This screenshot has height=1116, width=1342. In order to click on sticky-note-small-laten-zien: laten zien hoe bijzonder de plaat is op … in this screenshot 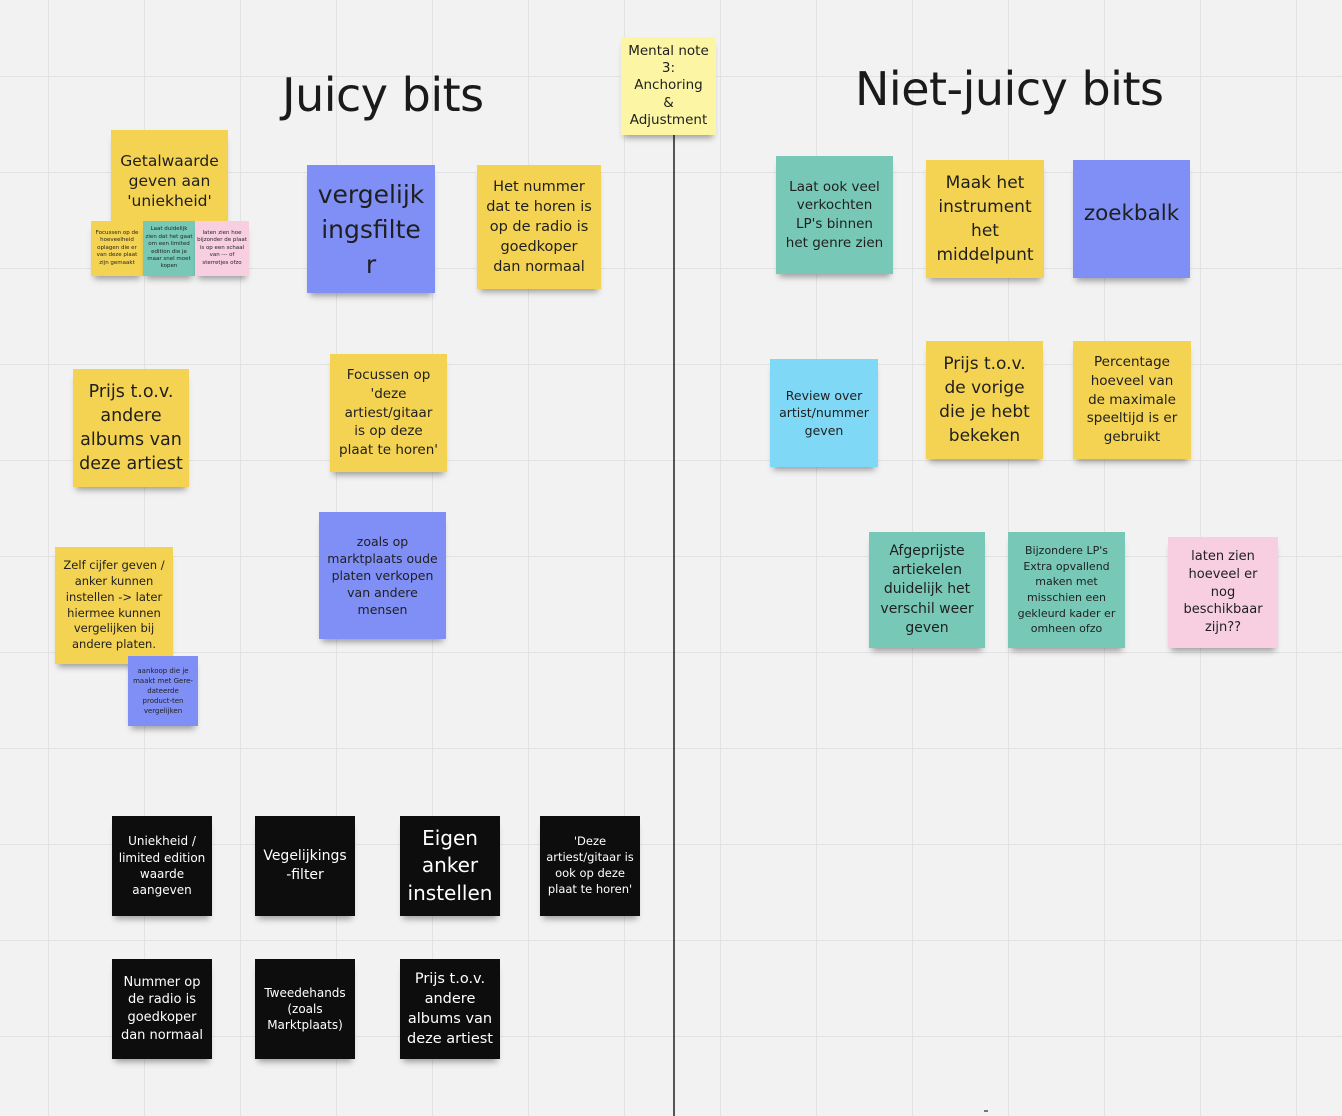, I will do `click(222, 248)`.